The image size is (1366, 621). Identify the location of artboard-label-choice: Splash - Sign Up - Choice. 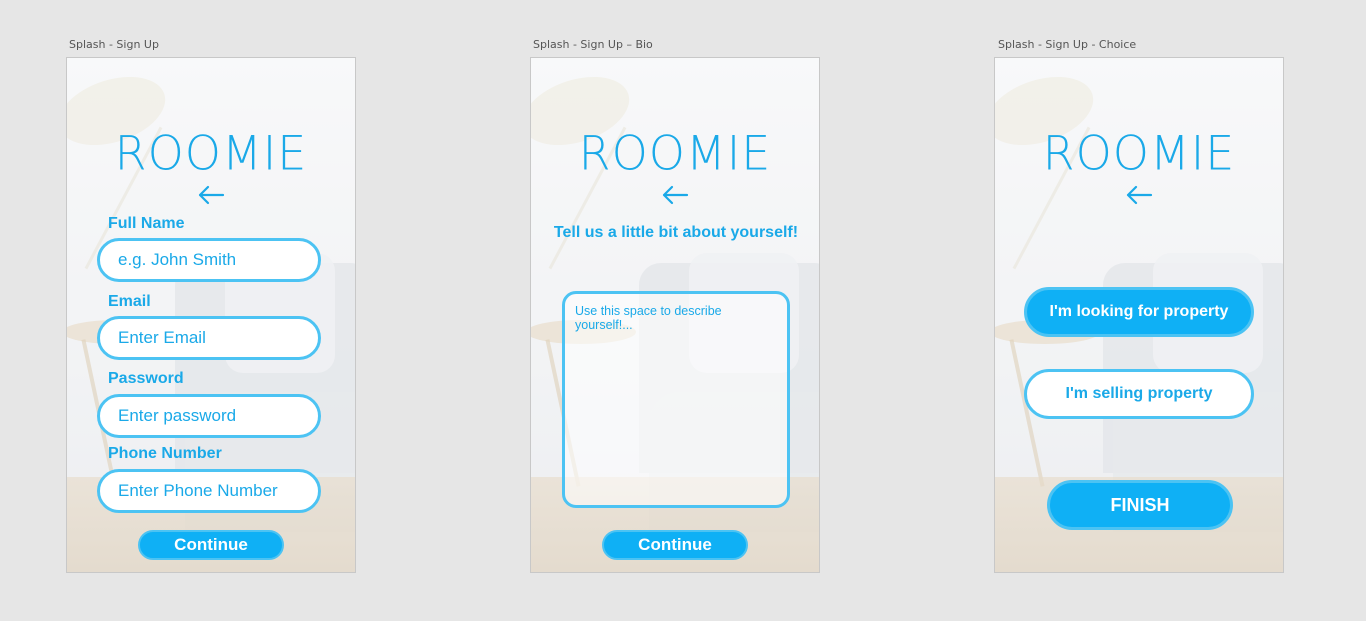
(1067, 44).